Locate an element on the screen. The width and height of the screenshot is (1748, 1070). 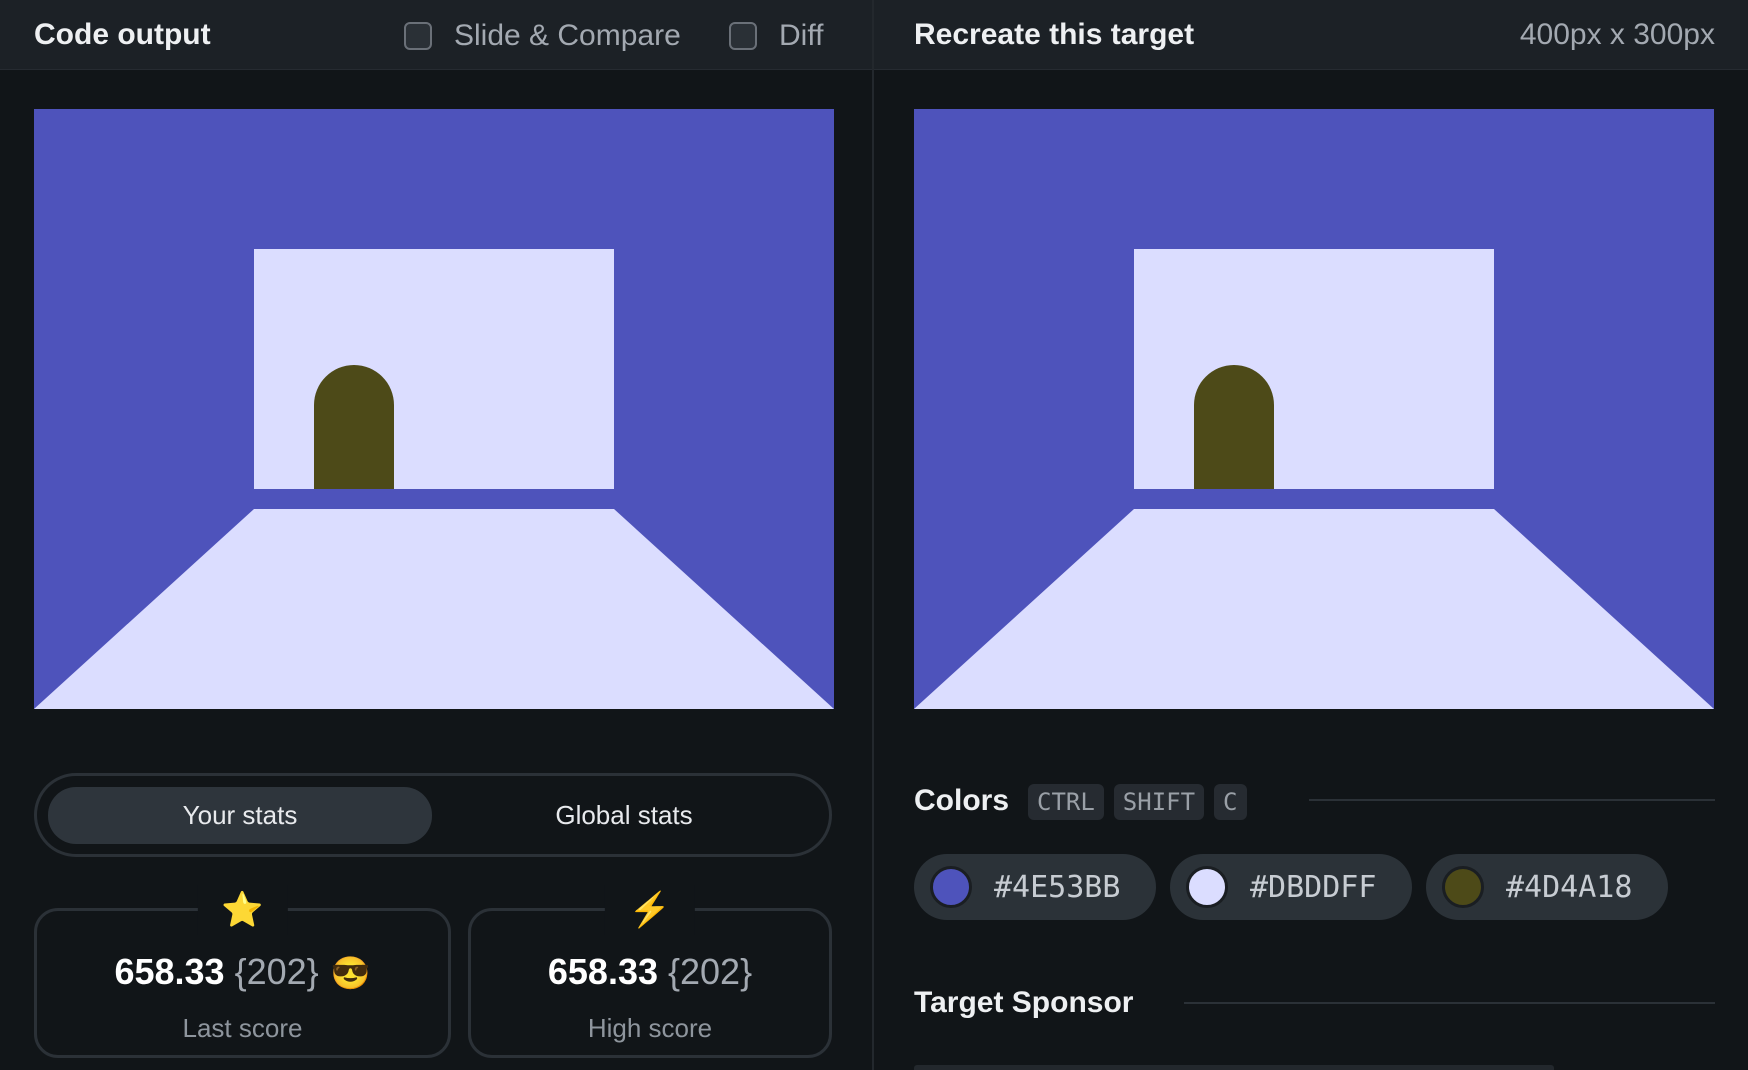
slide-compare-label: Slide & Compare is located at coordinates (567, 36).